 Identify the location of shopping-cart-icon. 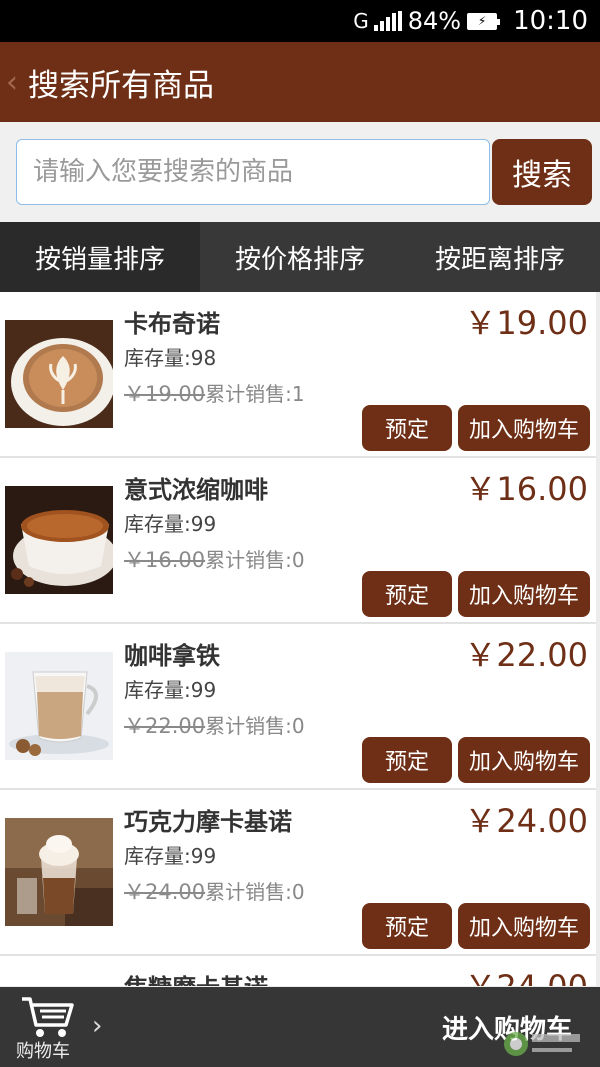
(48, 1017).